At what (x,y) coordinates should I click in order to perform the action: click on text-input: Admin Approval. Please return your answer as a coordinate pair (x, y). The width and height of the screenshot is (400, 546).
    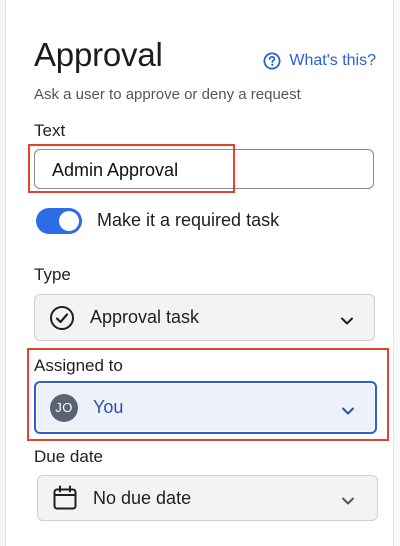
    Looking at the image, I should click on (204, 169).